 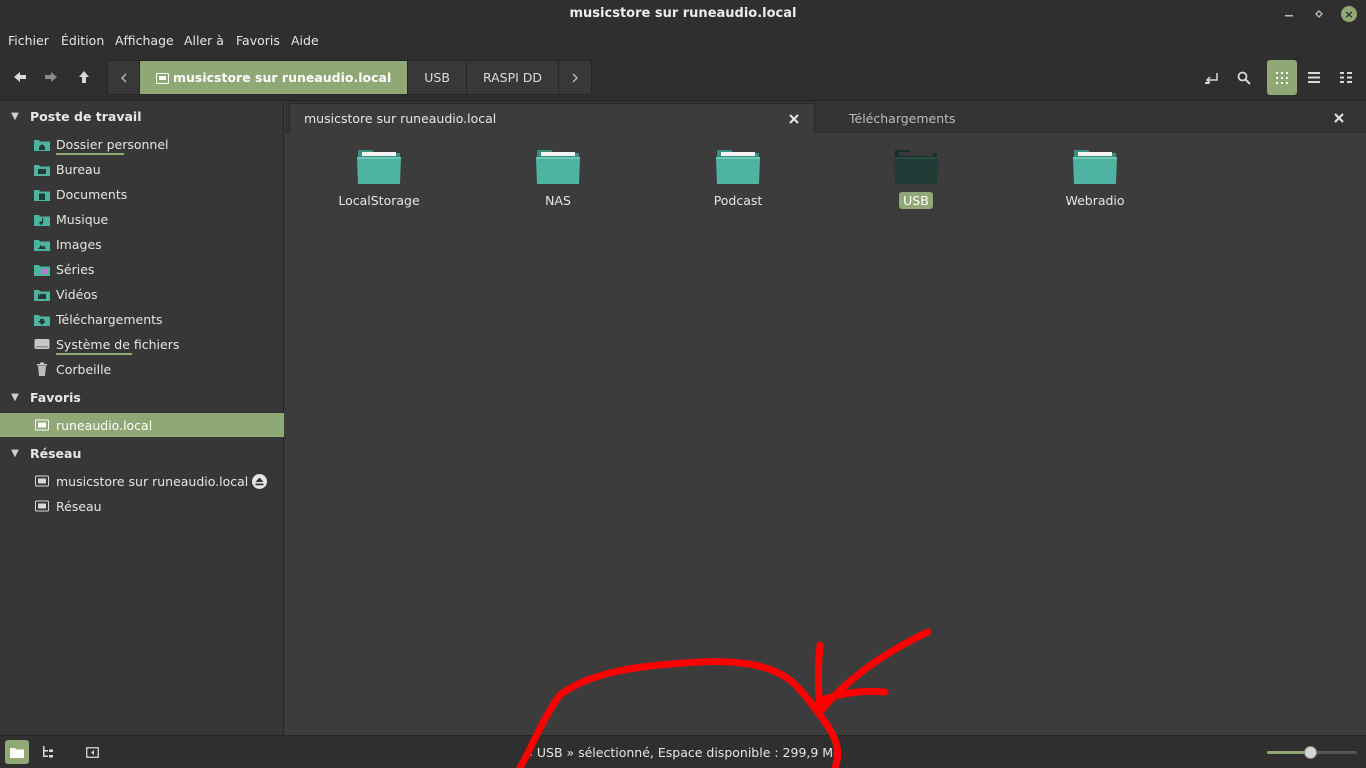 I want to click on close-icon: ×, so click(x=1349, y=14).